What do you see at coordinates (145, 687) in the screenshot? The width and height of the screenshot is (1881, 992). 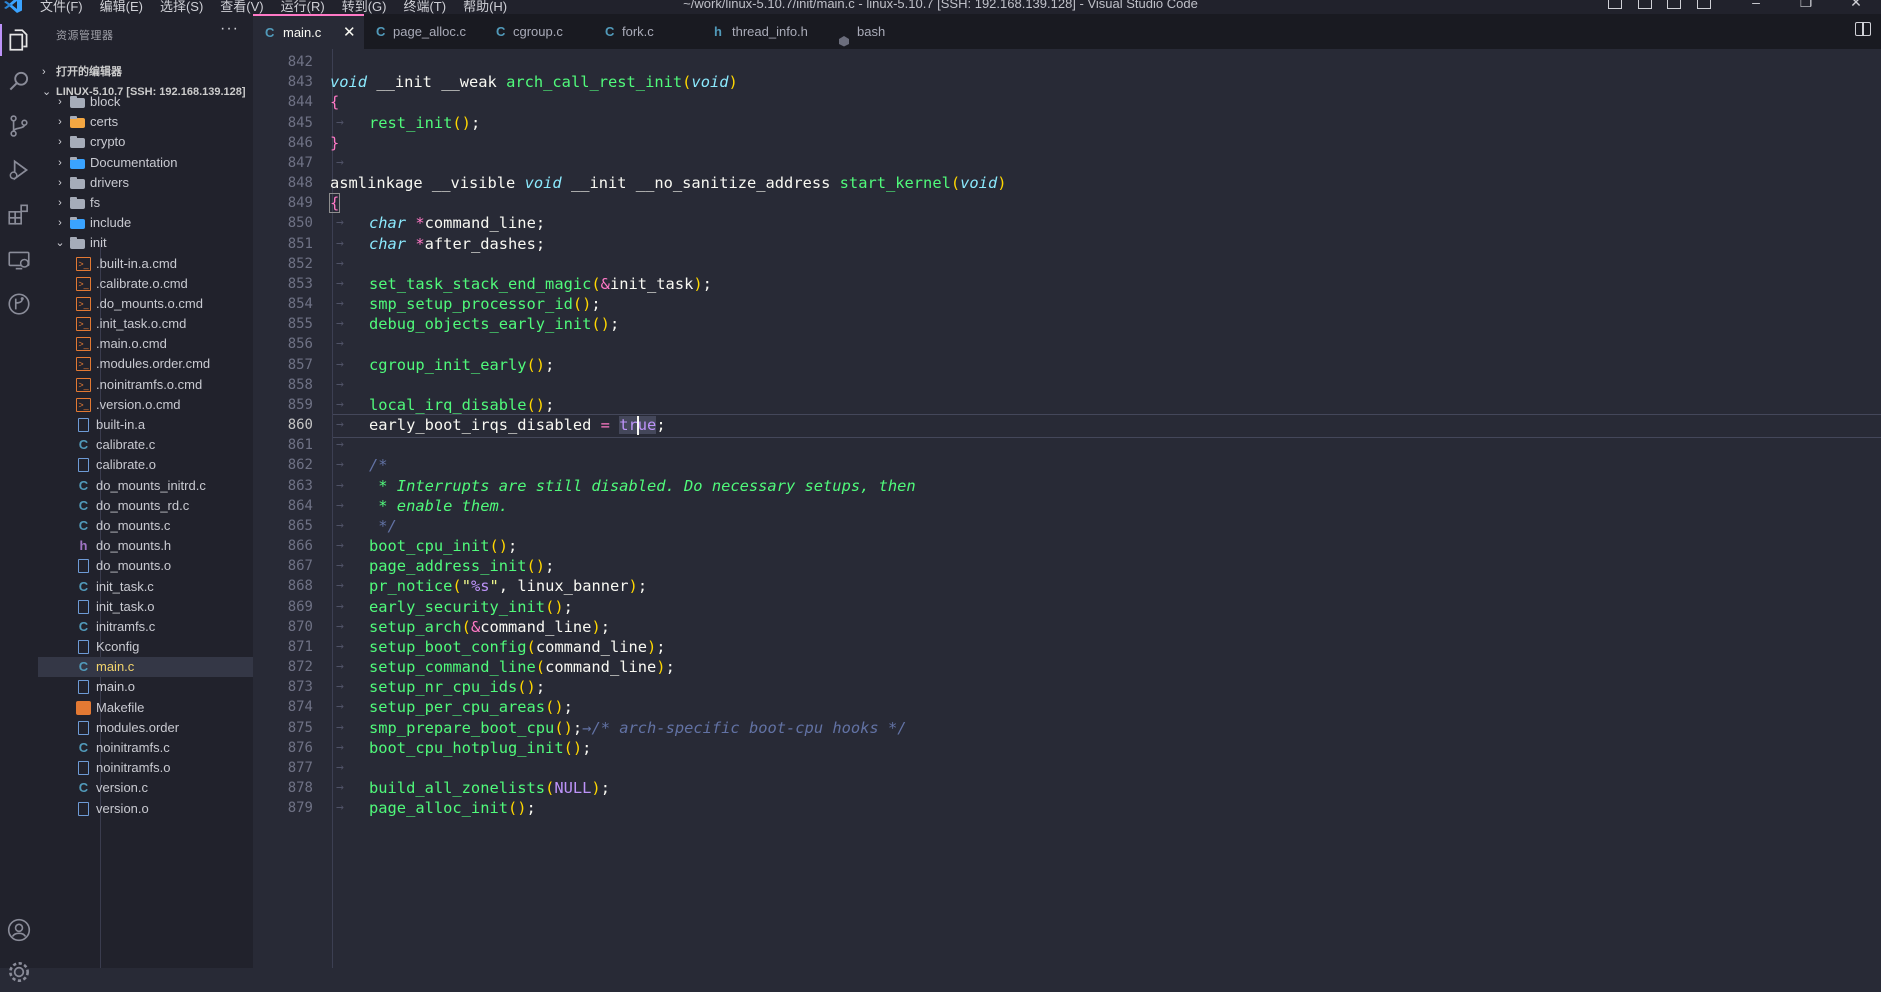 I see `tree-file-main-o: main.o` at bounding box center [145, 687].